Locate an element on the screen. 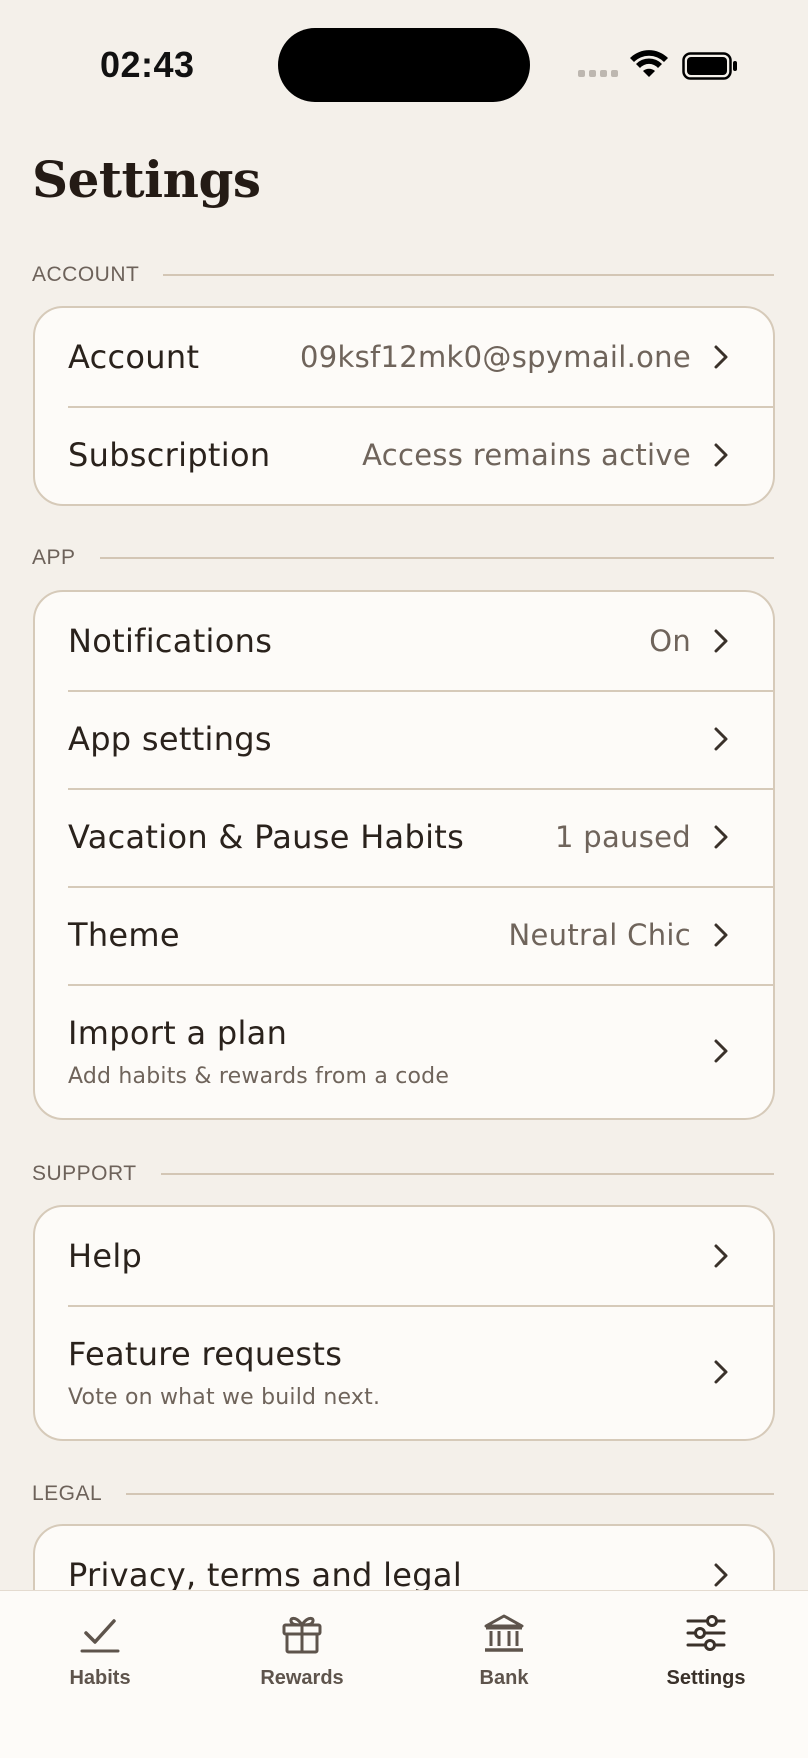 This screenshot has width=808, height=1758. row-value: Access remains active is located at coordinates (526, 455).